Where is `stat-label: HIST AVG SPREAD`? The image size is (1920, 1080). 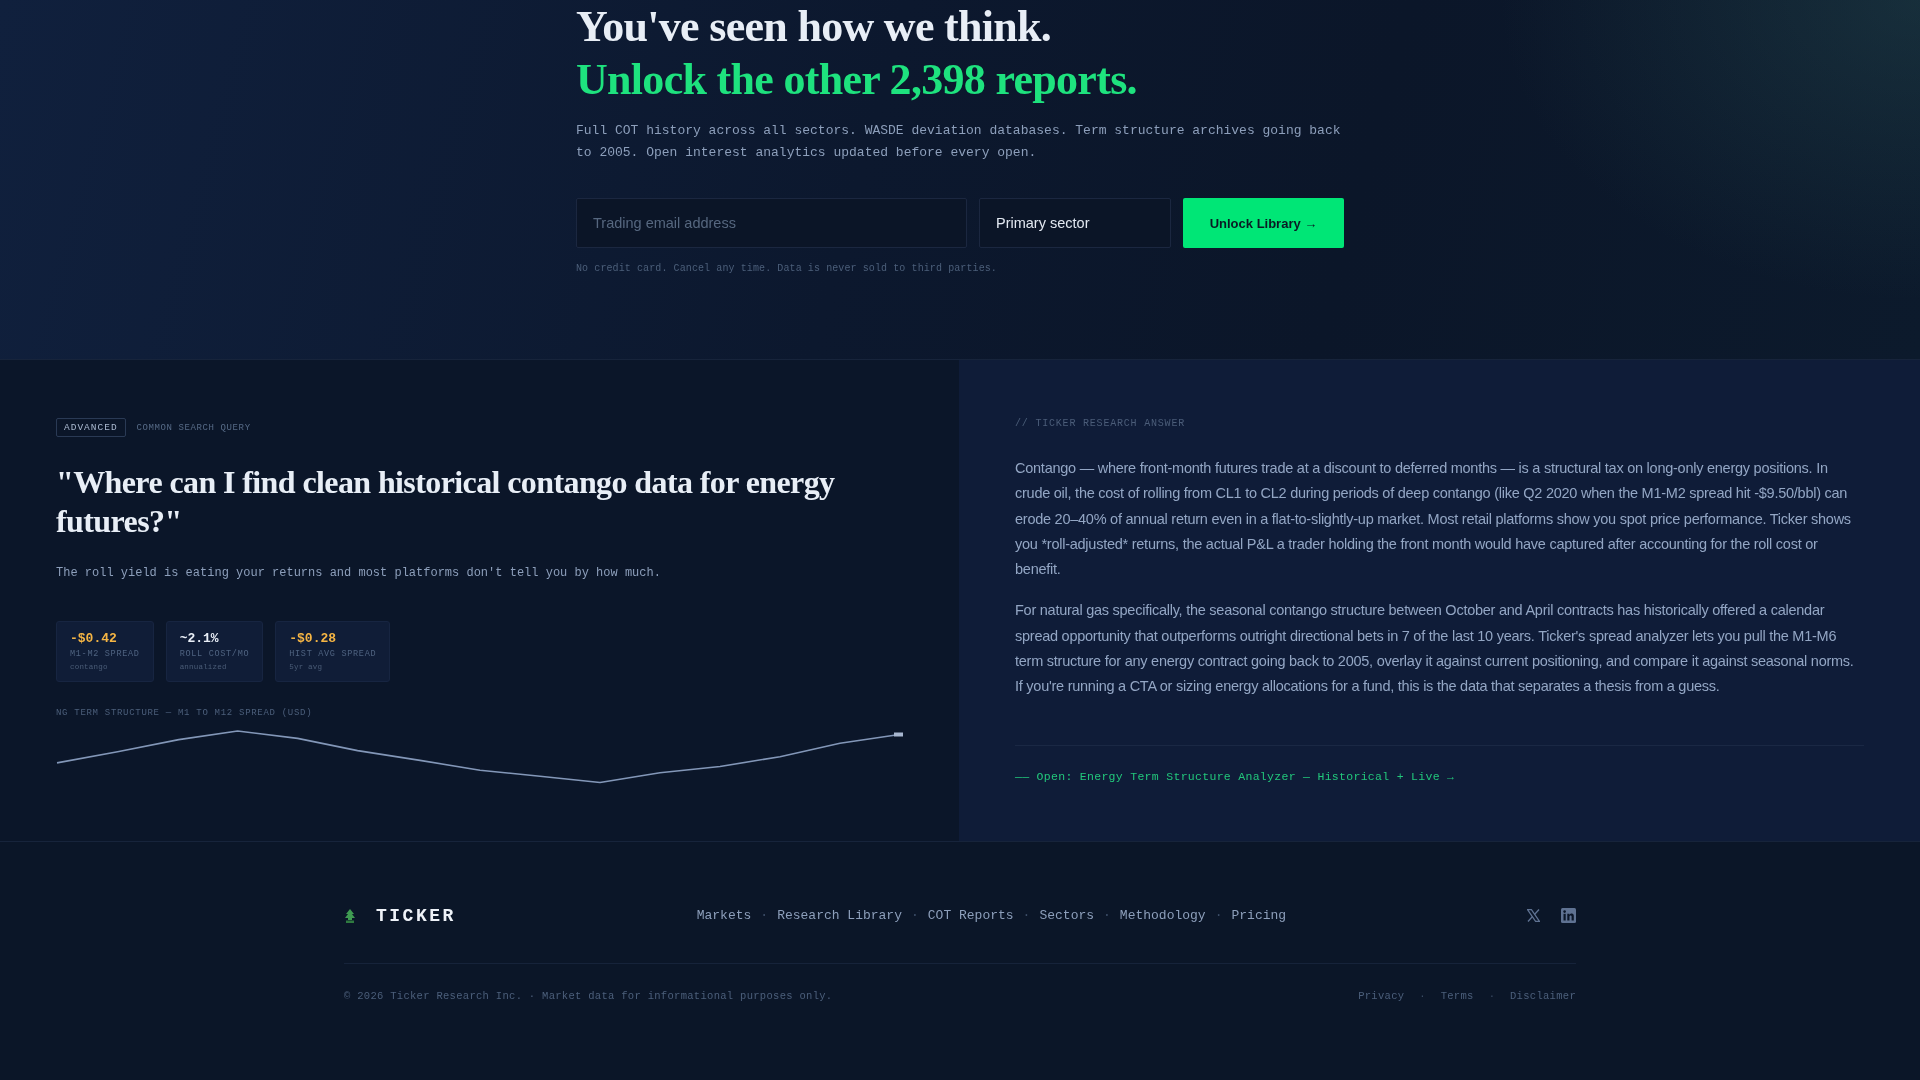
stat-label: HIST AVG SPREAD is located at coordinates (333, 654).